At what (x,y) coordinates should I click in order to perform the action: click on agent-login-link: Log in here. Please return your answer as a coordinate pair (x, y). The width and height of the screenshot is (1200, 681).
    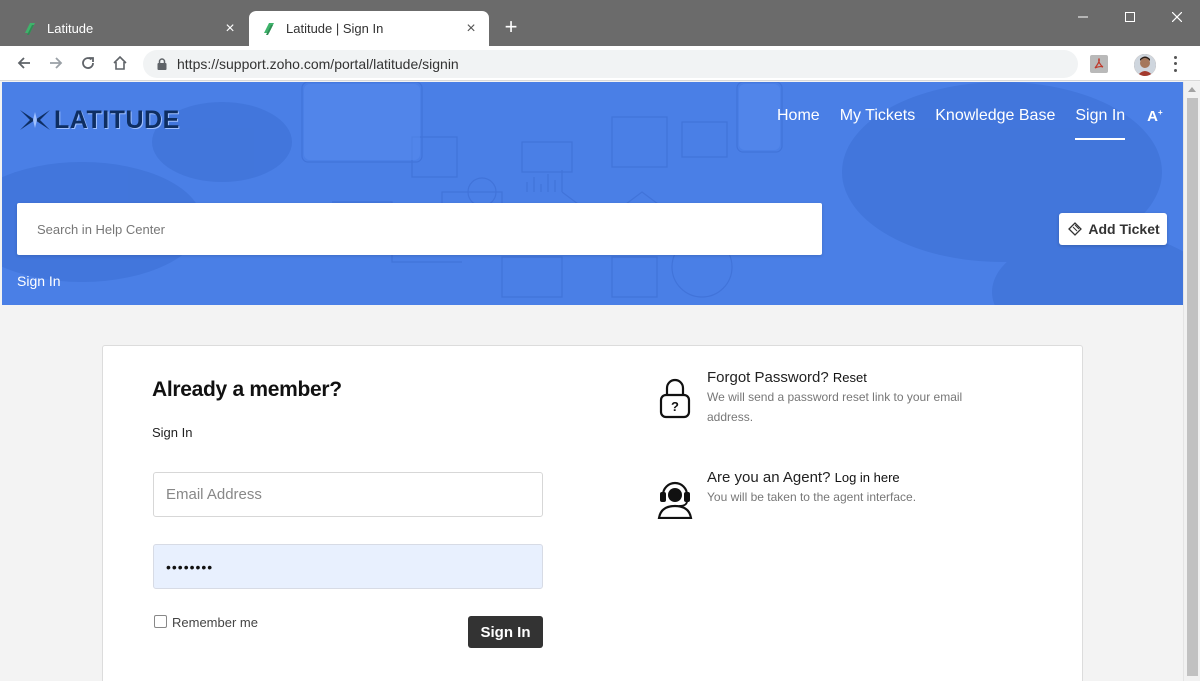
    Looking at the image, I should click on (867, 477).